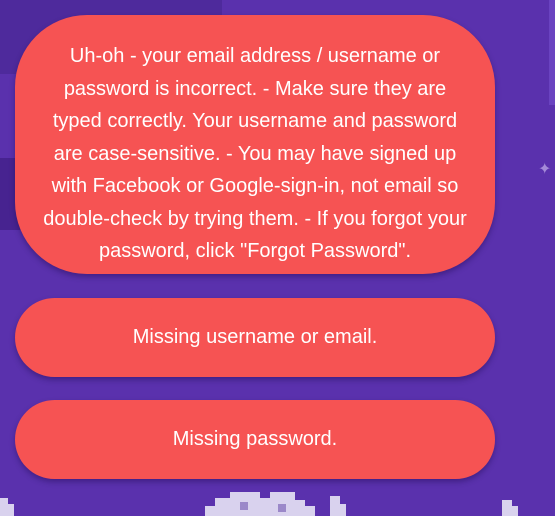 Image resolution: width=555 pixels, height=516 pixels. I want to click on missing-username-toast: Missing username or email., so click(255, 337).